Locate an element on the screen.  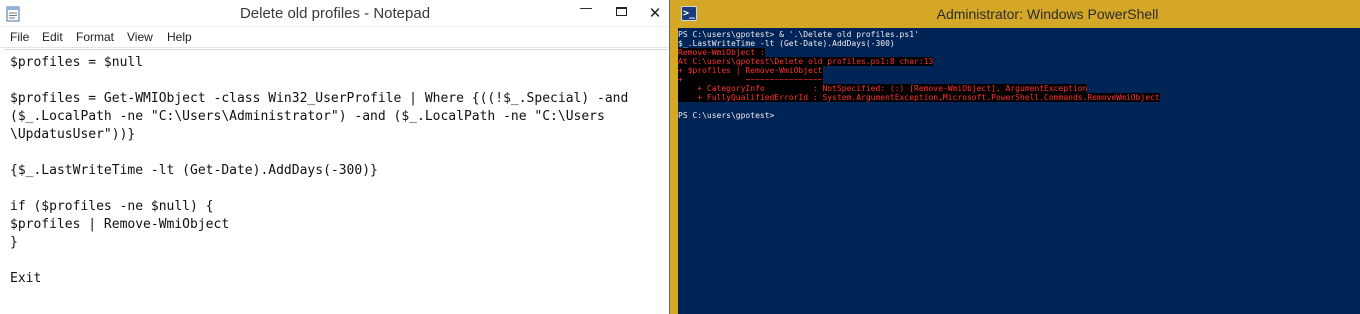
menu-view: View is located at coordinates (140, 37).